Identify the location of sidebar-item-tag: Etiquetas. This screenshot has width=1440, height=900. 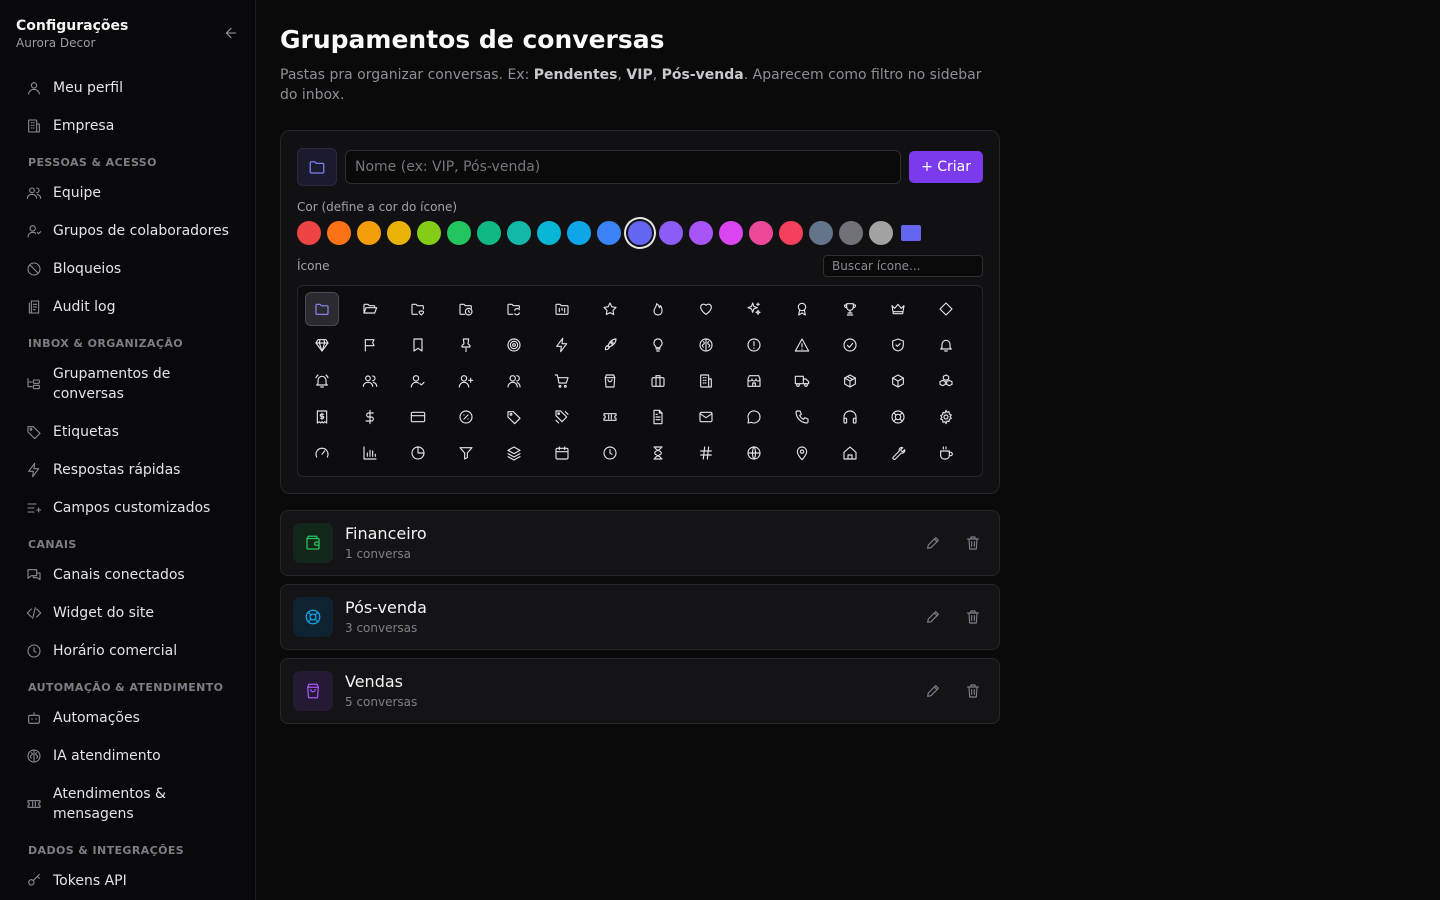
(127, 432).